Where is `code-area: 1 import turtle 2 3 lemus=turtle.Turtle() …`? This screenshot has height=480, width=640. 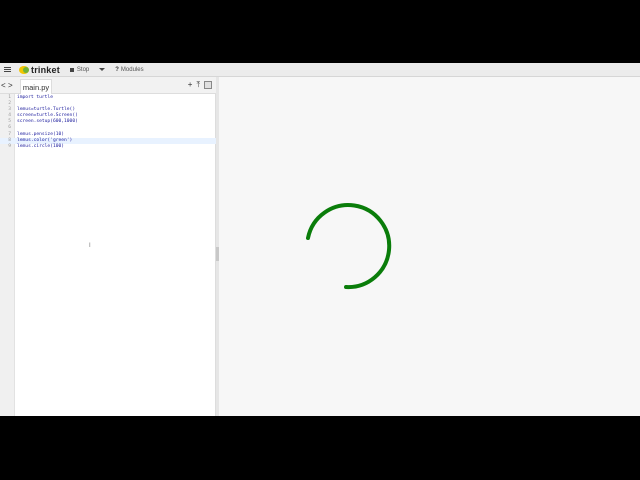 code-area: 1 import turtle 2 3 lemus=turtle.Turtle() … is located at coordinates (108, 122).